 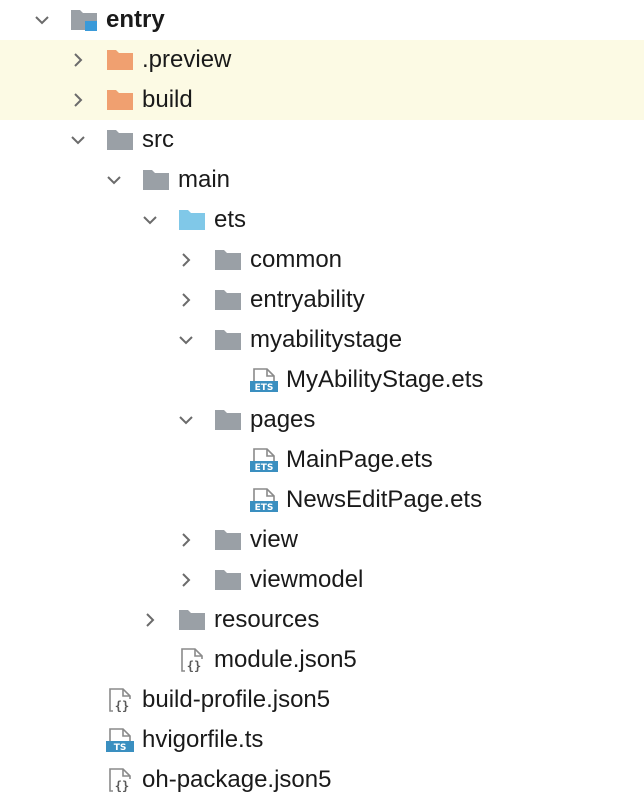 I want to click on tree-item-oh-package-json5: {} oh-package.json5, so click(x=322, y=780).